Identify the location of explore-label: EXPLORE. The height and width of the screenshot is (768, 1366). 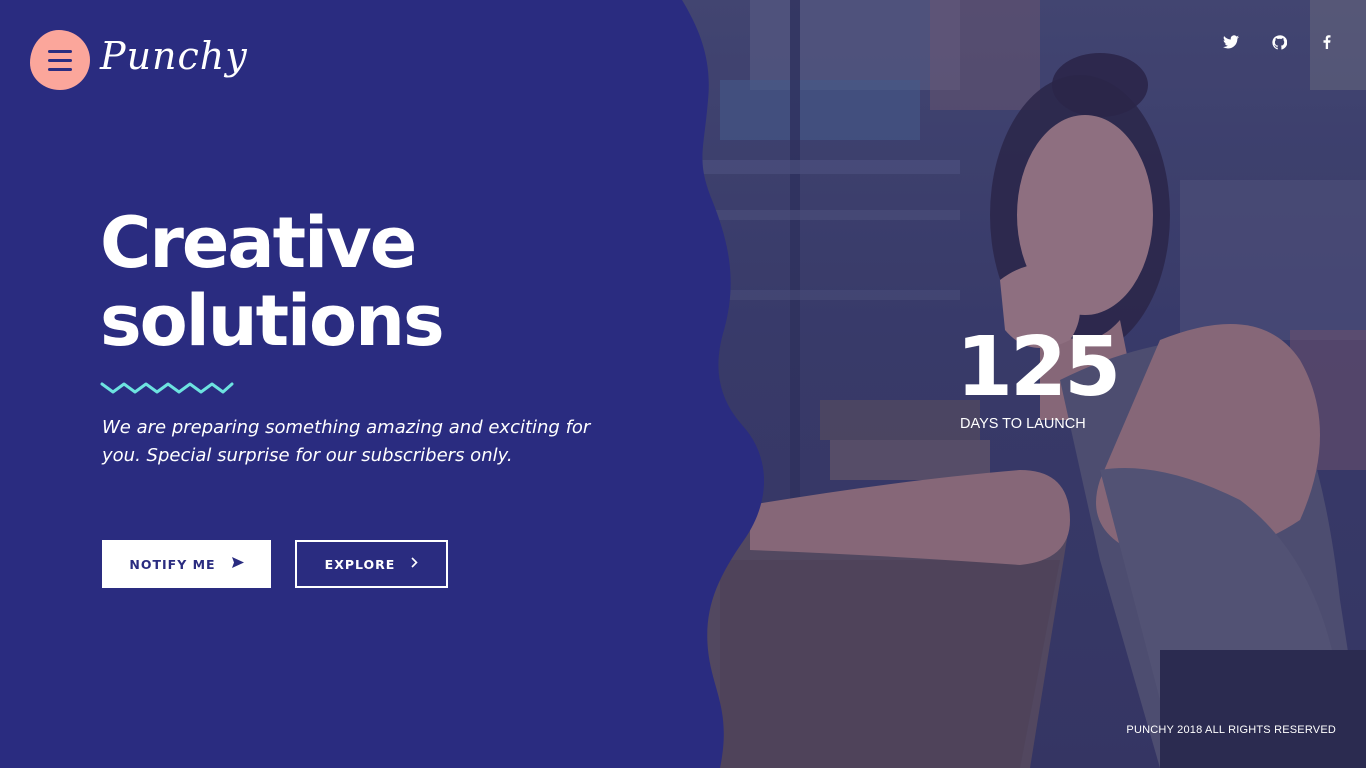
(360, 564).